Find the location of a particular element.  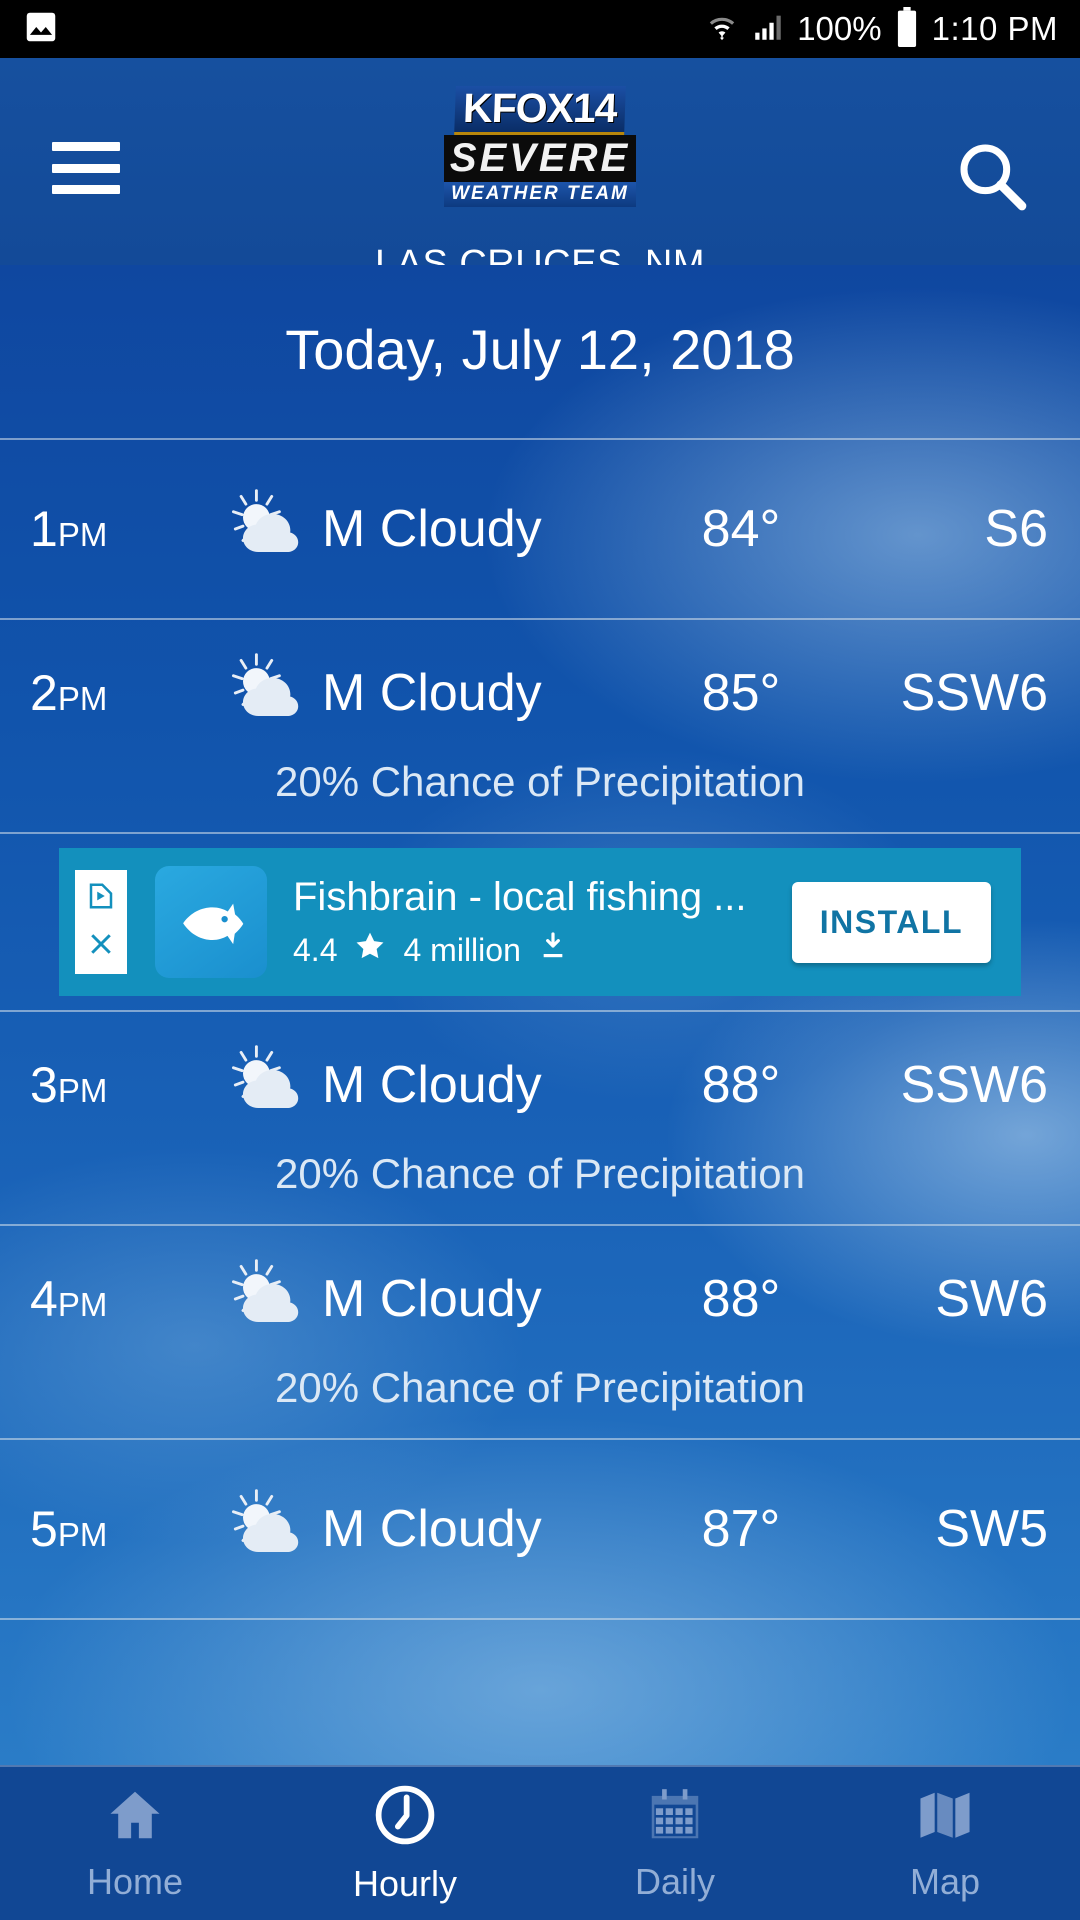

kfox14-logo: KFOX14 SEVERE WEATHER TEAM is located at coordinates (540, 146).